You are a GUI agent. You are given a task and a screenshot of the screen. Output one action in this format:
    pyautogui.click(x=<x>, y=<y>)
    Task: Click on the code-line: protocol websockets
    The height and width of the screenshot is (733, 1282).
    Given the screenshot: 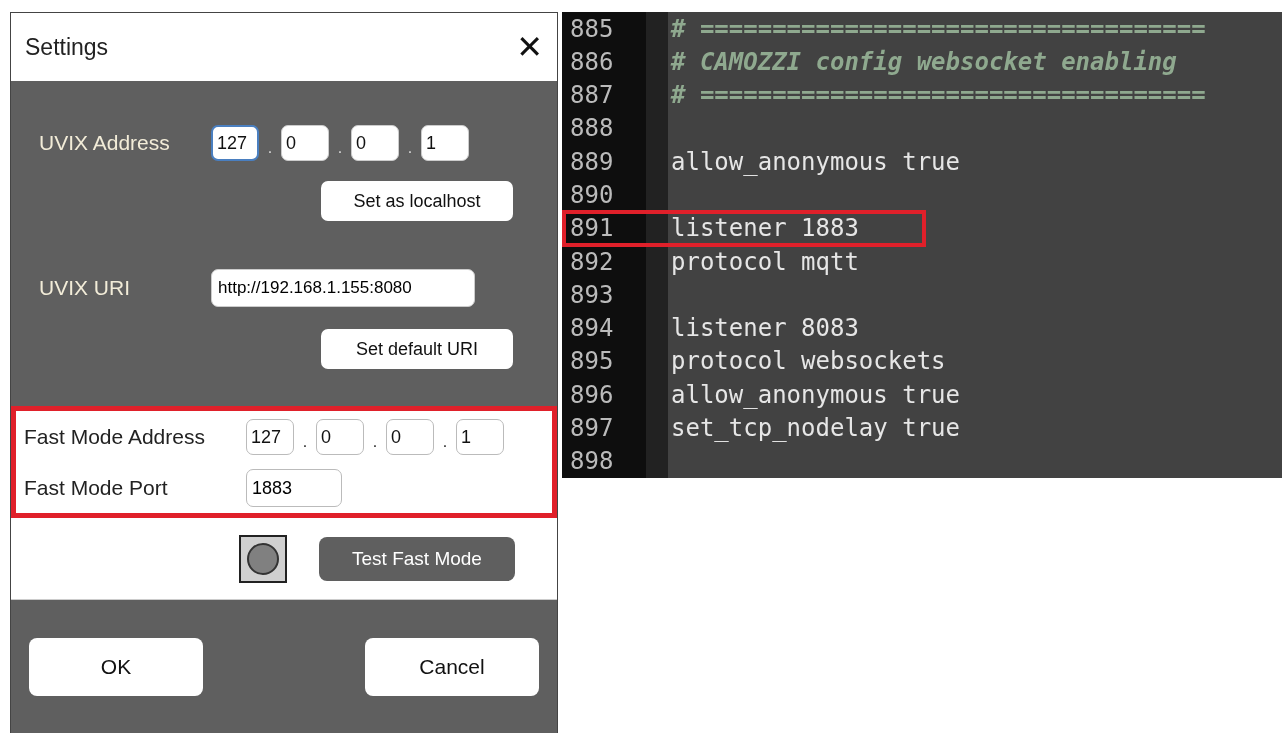 What is the action you would take?
    pyautogui.click(x=808, y=361)
    